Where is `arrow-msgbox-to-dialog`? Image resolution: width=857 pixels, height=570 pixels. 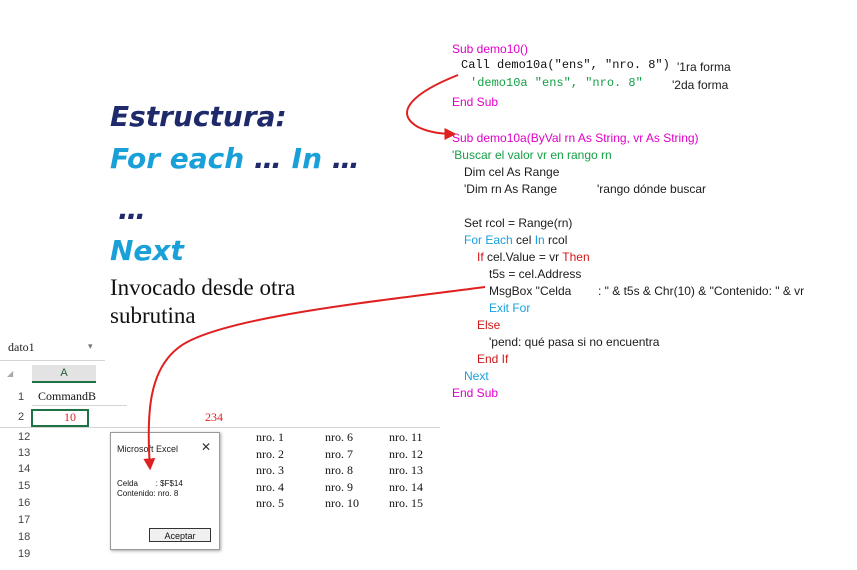
arrow-msgbox-to-dialog is located at coordinates (314, 378).